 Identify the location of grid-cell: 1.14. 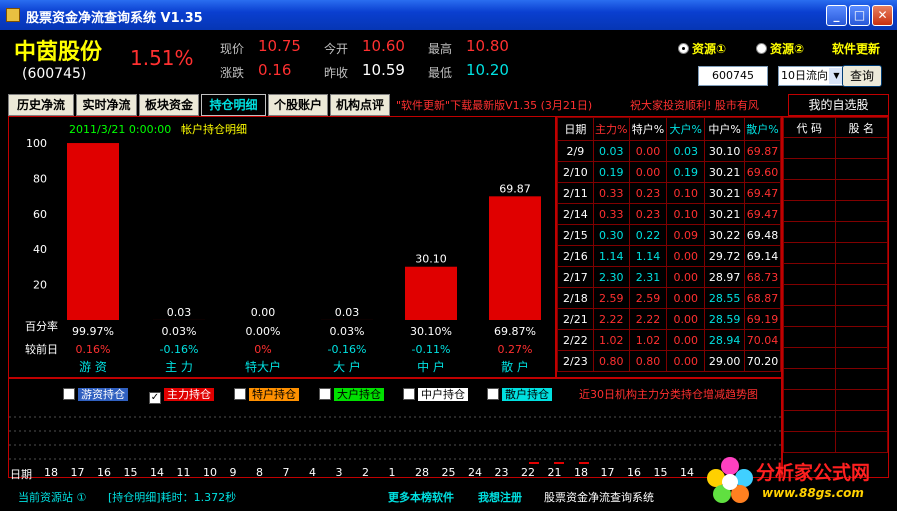
(611, 256).